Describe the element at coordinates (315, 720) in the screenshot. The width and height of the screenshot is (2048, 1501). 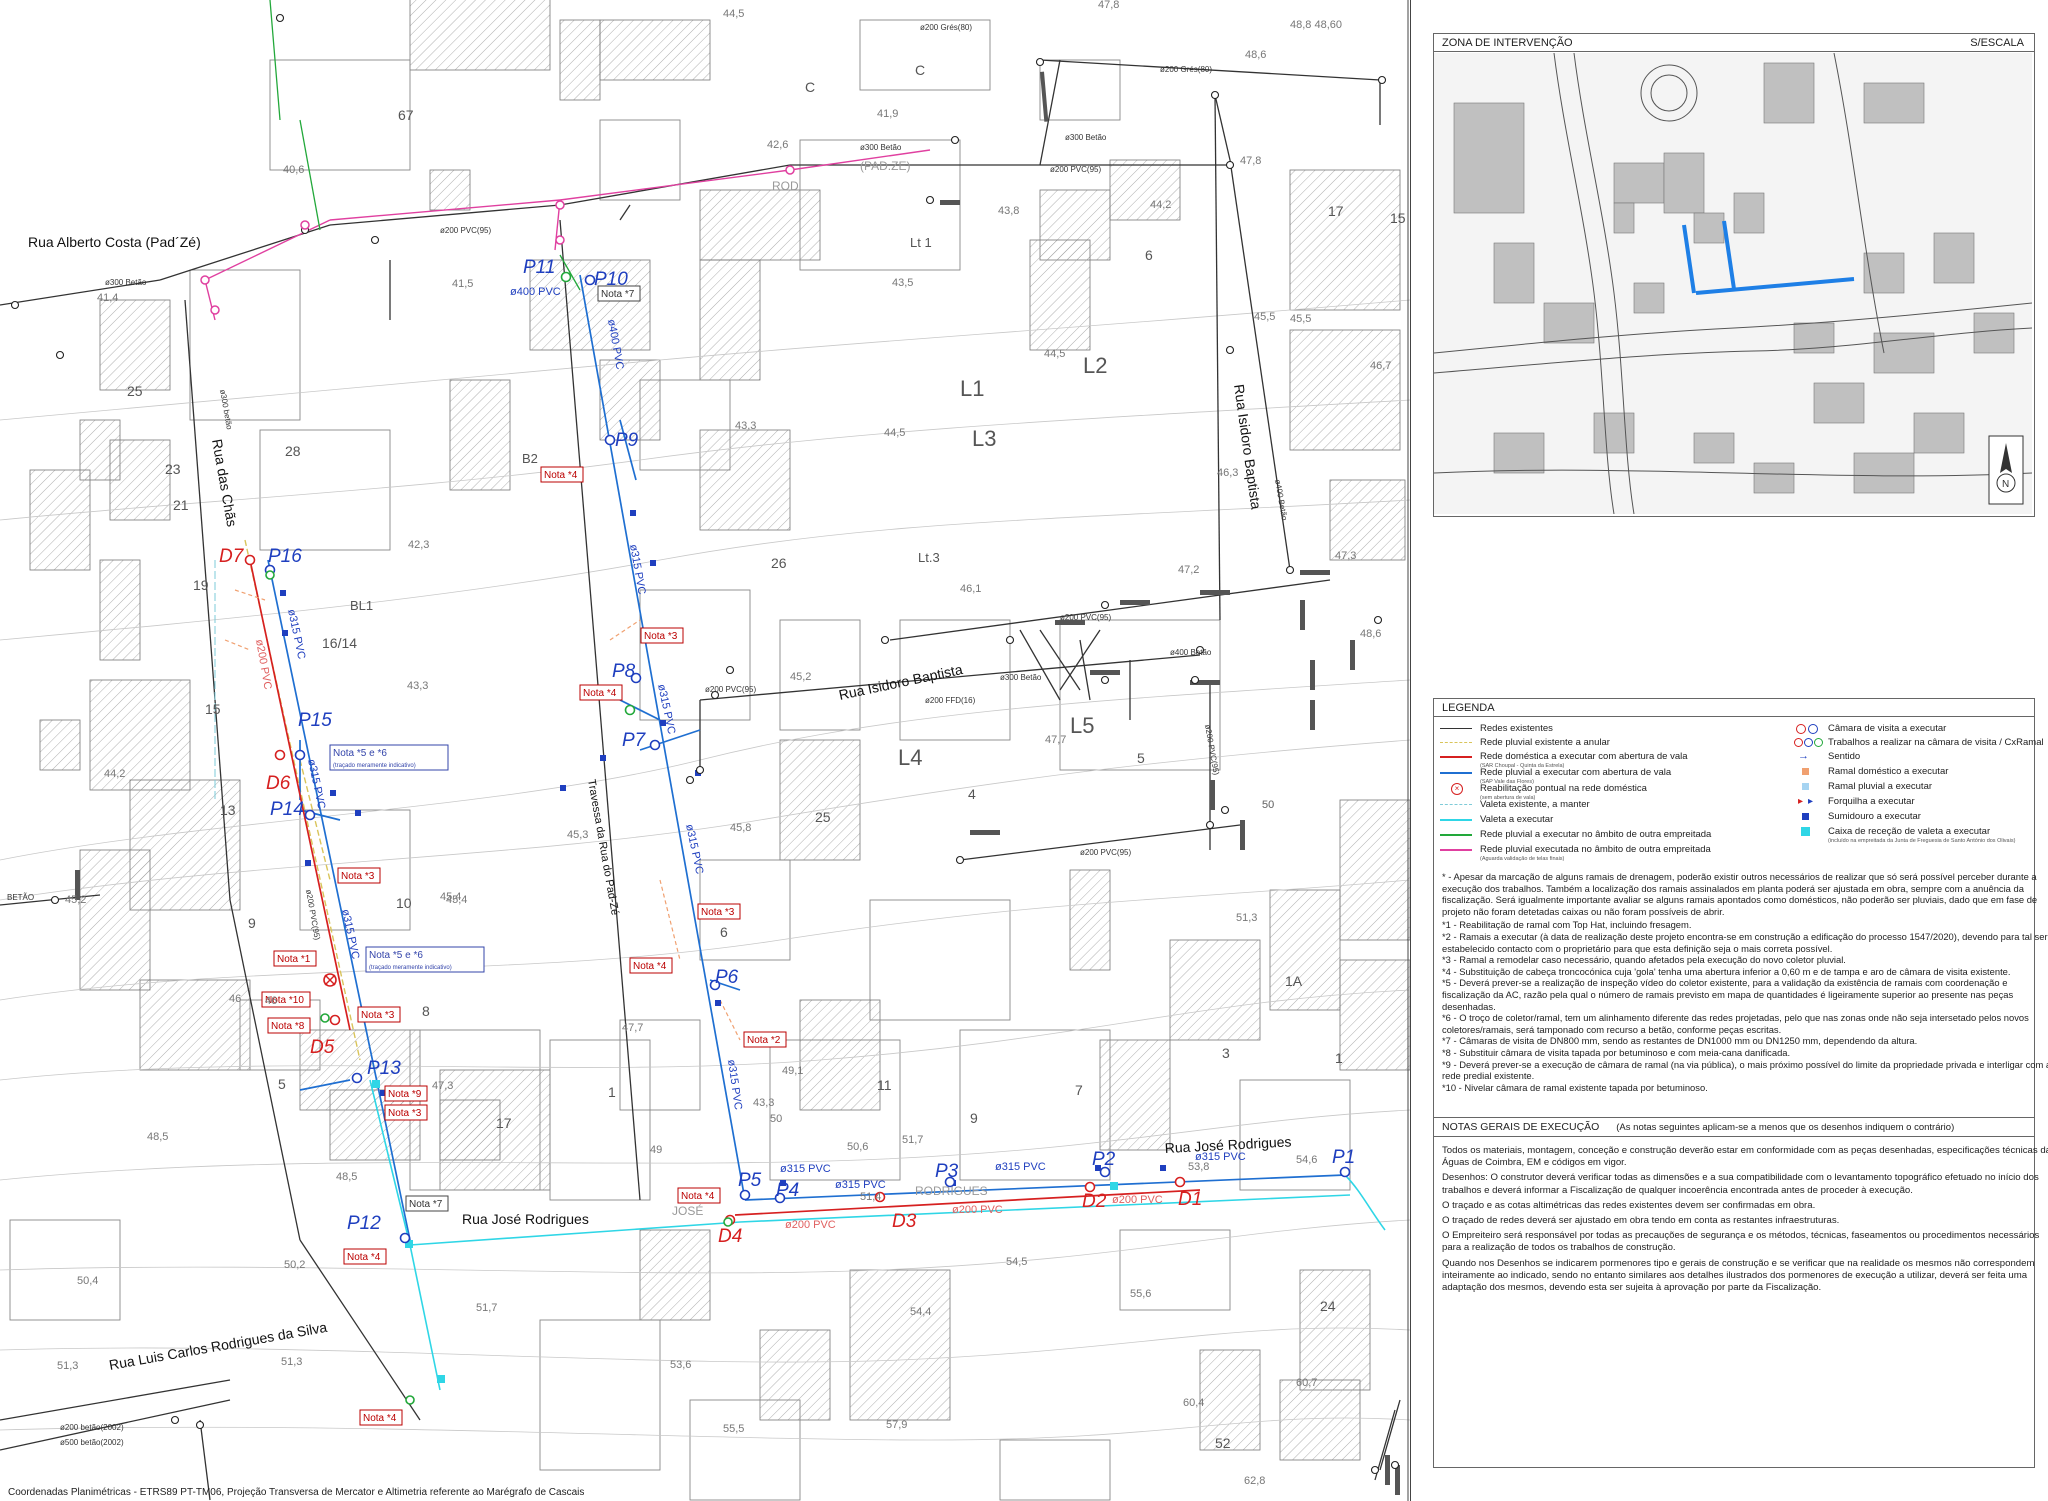
I see `node-p15: P15` at that location.